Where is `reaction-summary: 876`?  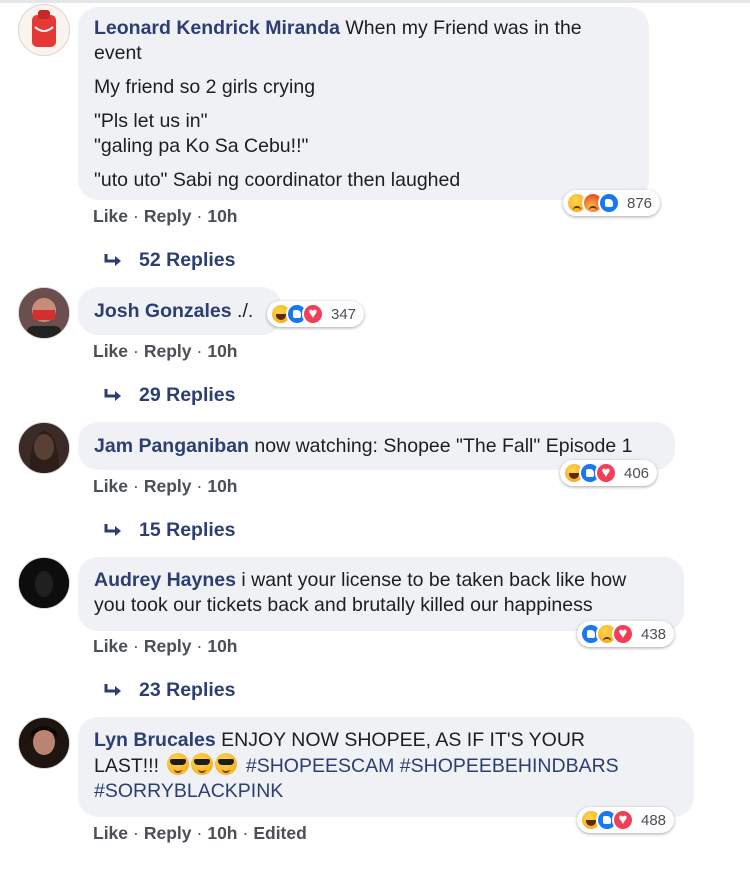
reaction-summary: 876 is located at coordinates (612, 203).